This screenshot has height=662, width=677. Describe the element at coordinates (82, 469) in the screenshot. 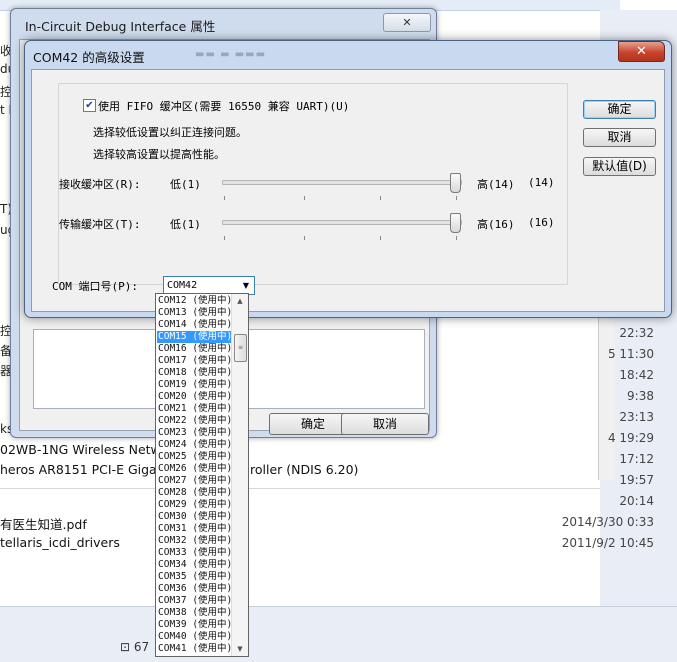

I see `background-list-item: heros AR8151 PCI-E Gigab` at that location.